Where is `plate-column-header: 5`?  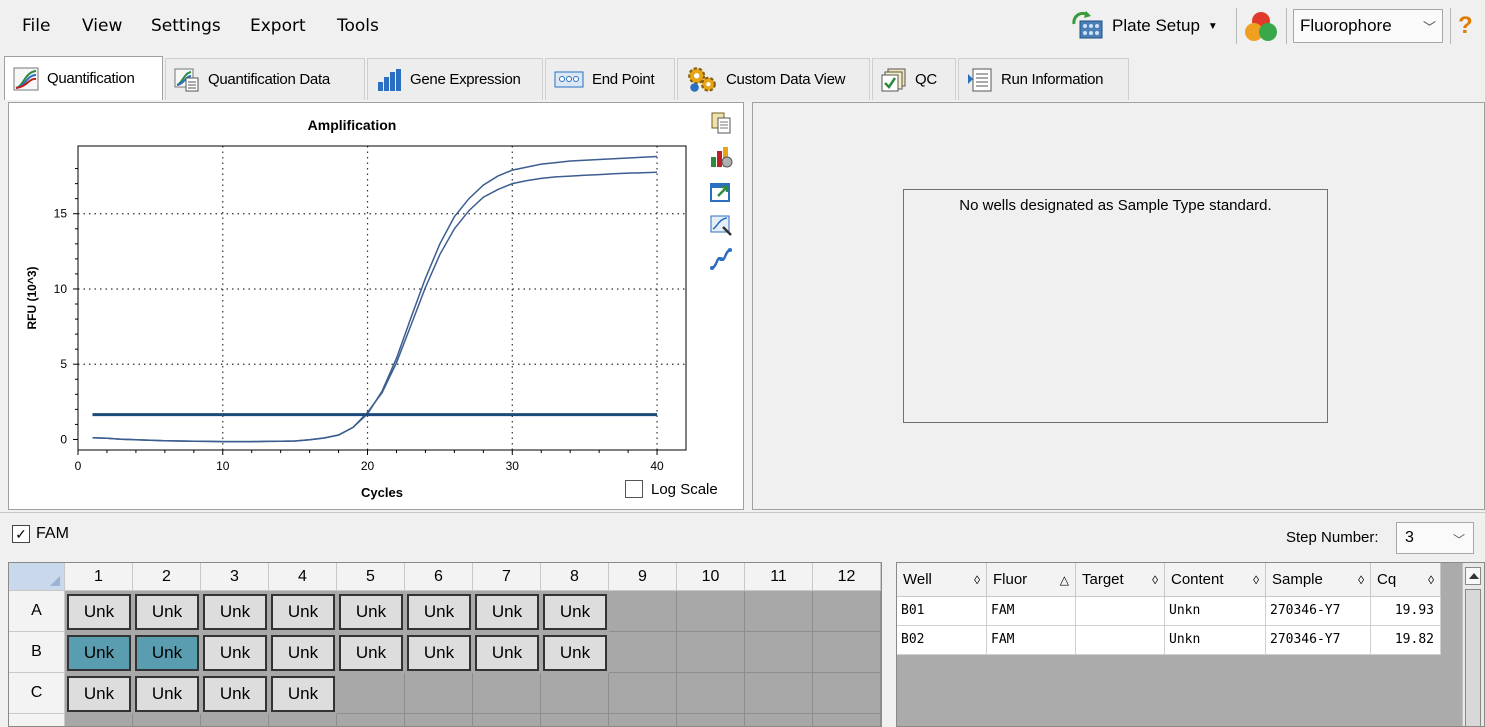
plate-column-header: 5 is located at coordinates (371, 577).